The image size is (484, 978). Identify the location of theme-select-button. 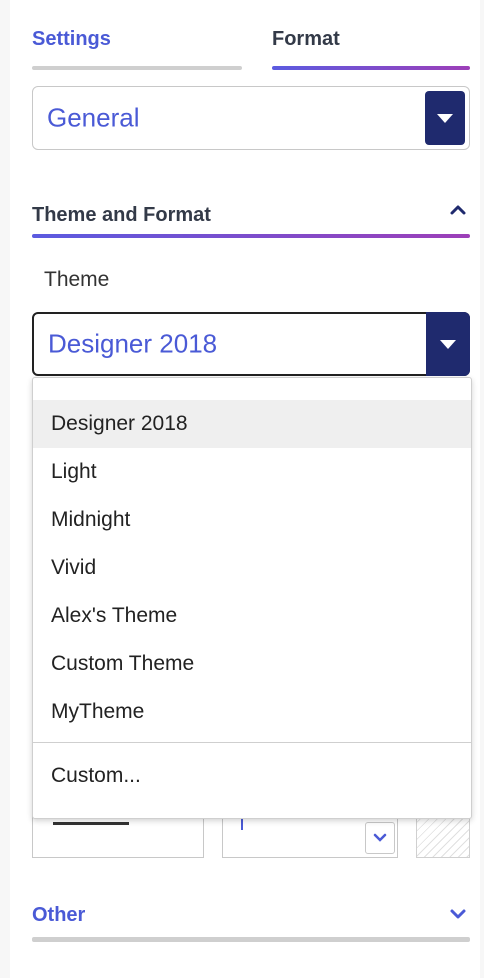
(448, 344).